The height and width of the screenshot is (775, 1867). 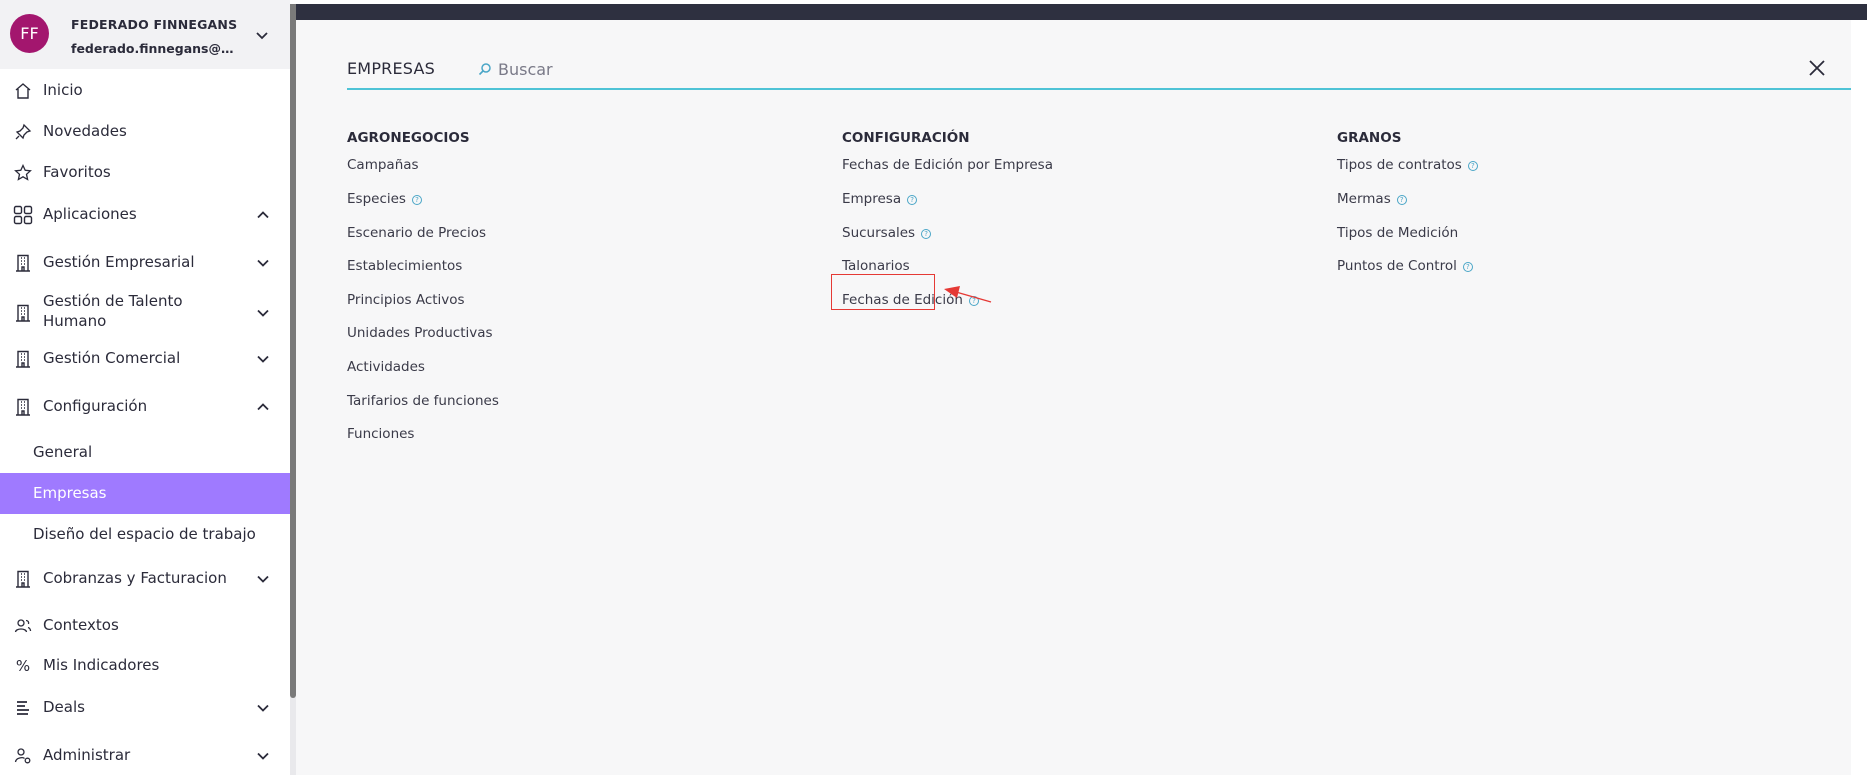 What do you see at coordinates (145, 173) in the screenshot?
I see `sidebar-item-favoritos: Favoritos` at bounding box center [145, 173].